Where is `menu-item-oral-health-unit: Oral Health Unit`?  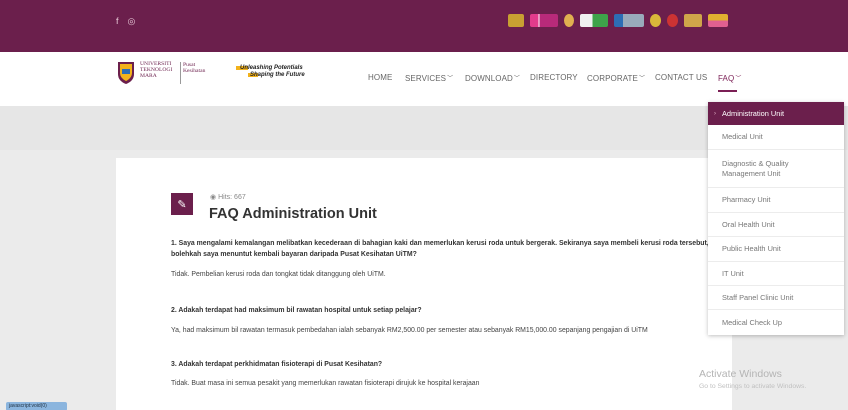 menu-item-oral-health-unit: Oral Health Unit is located at coordinates (776, 225).